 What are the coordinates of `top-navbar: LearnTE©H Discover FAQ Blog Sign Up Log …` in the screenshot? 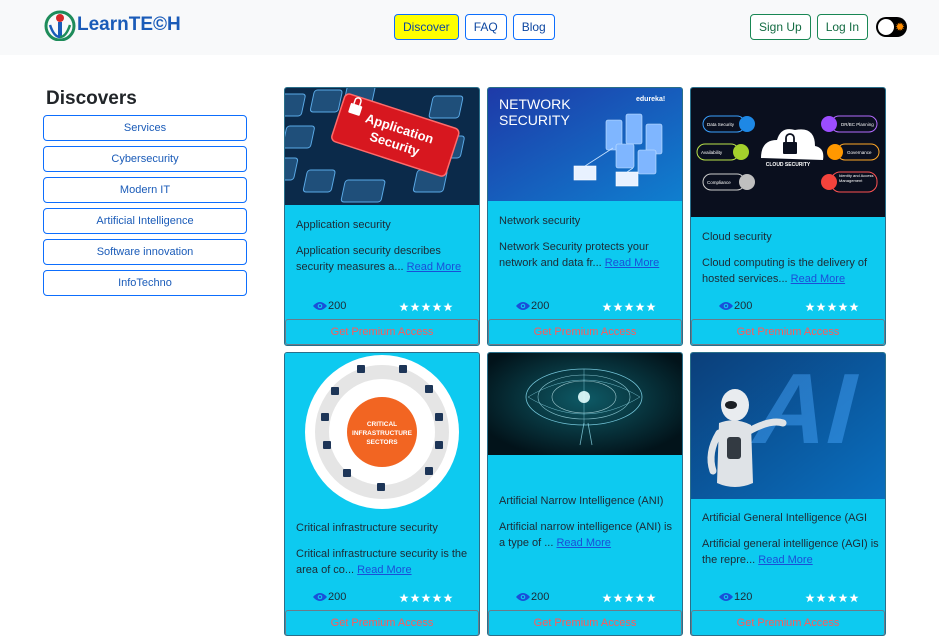 It's located at (469, 27).